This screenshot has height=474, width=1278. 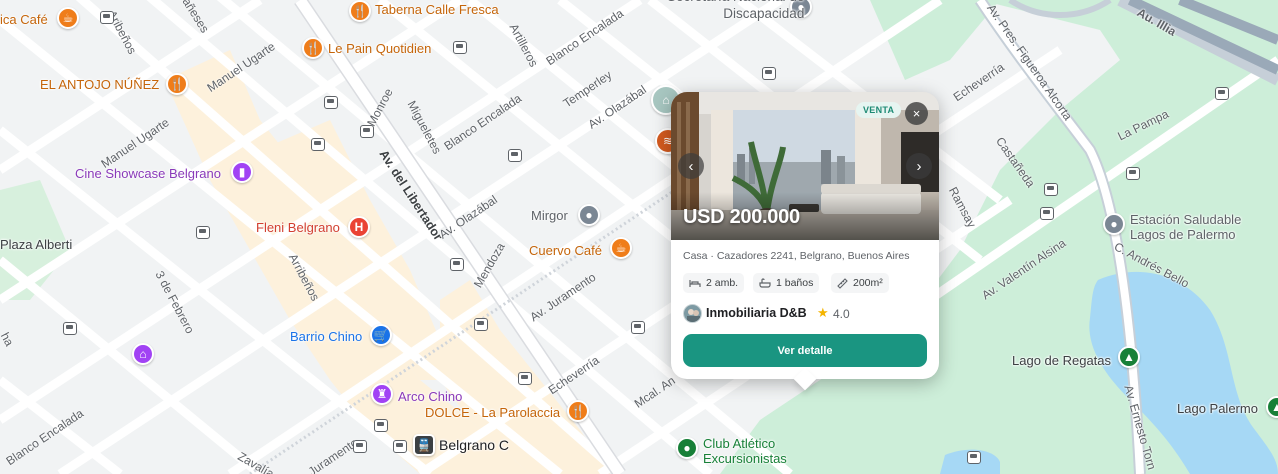 What do you see at coordinates (492, 412) in the screenshot?
I see `poi-label: DOLCE - La Parolaccia` at bounding box center [492, 412].